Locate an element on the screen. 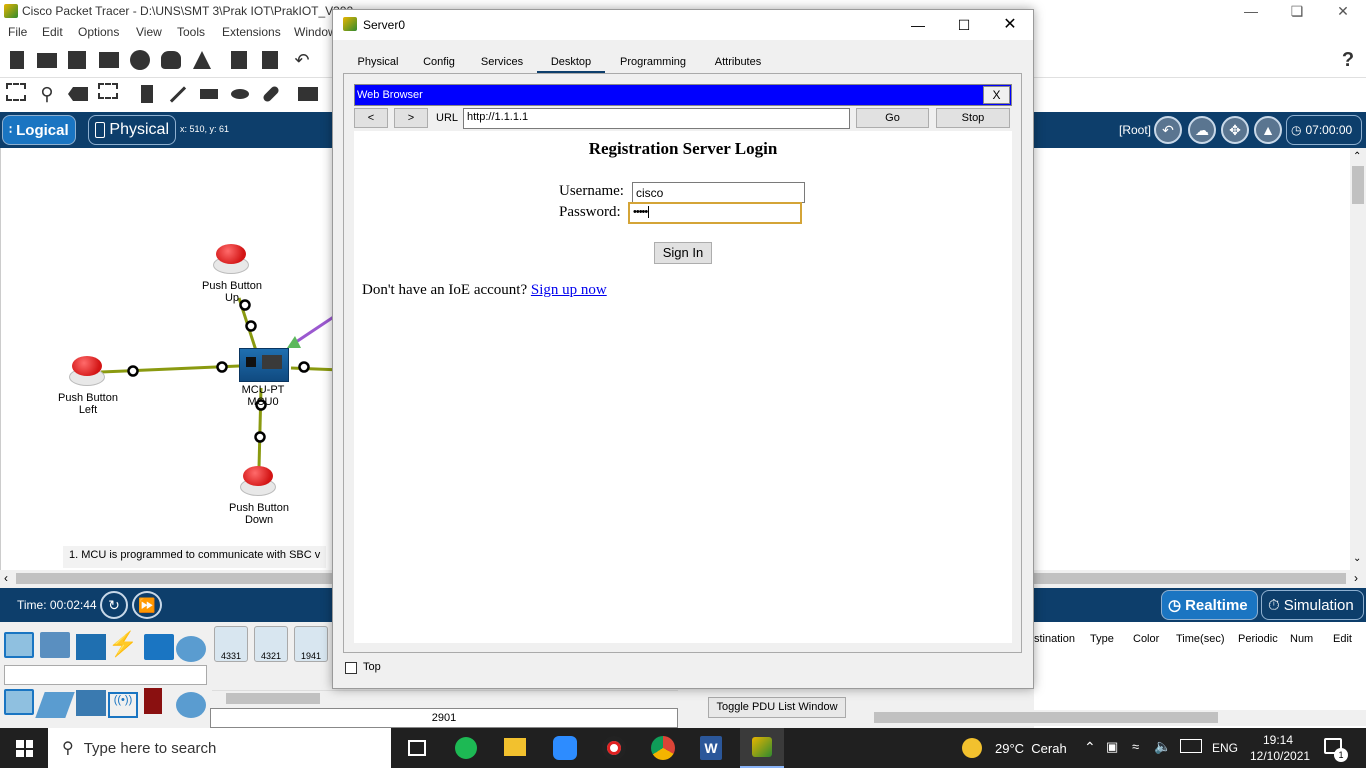 Image resolution: width=1366 pixels, height=768 pixels. language-indicator: ENG is located at coordinates (1225, 748).